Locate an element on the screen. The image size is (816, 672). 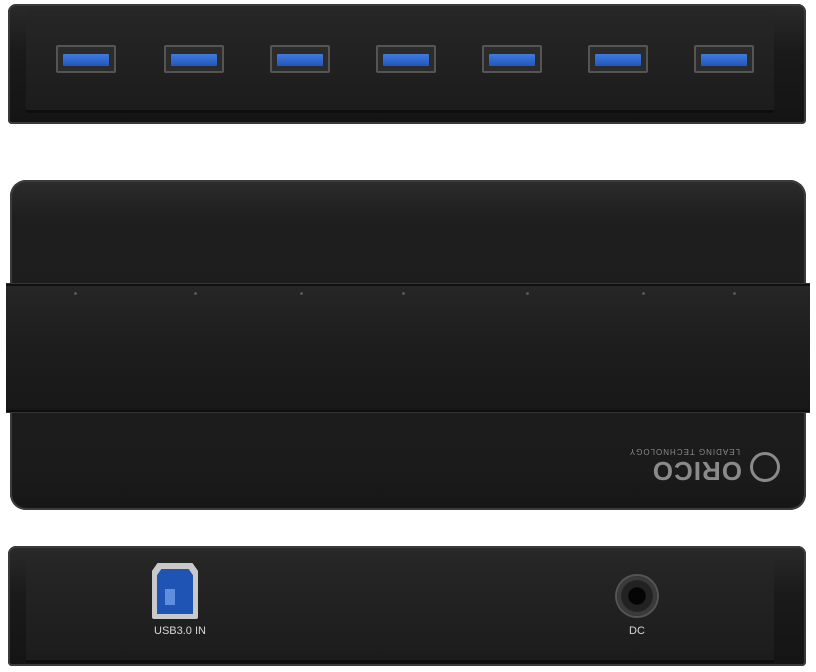
brand-logo: ORICO LEADING TECHNOLOGY is located at coordinates (704, 465).